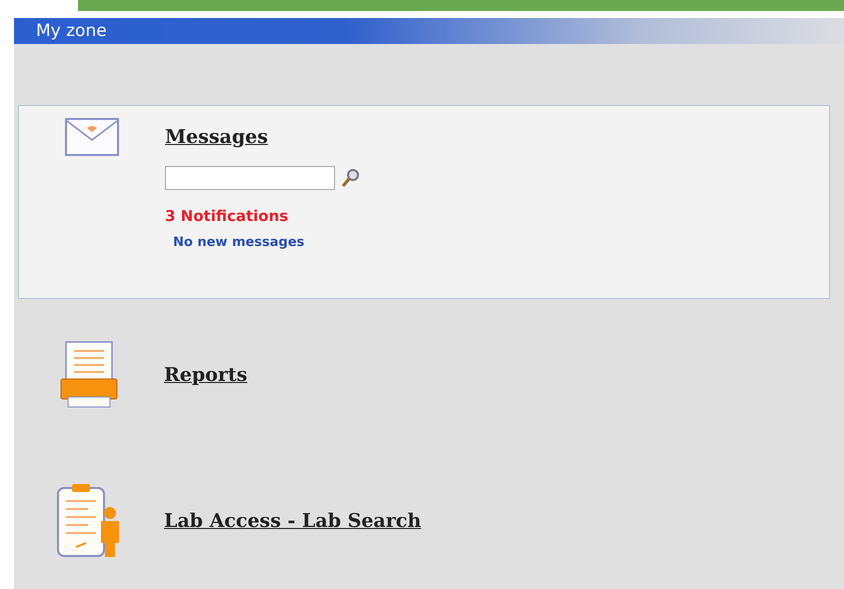  What do you see at coordinates (351, 178) in the screenshot?
I see `search-icon` at bounding box center [351, 178].